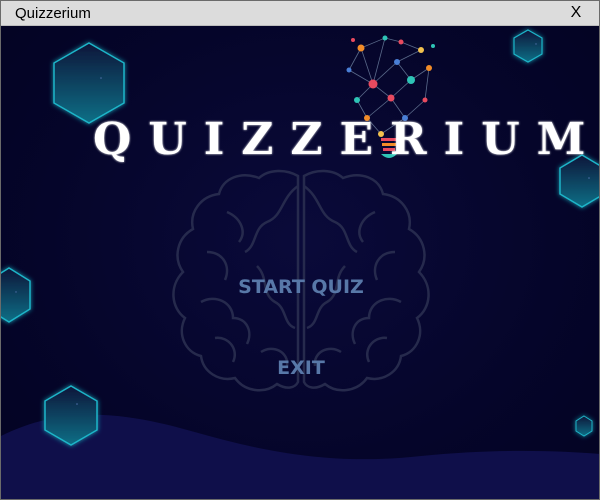  Describe the element at coordinates (346, 139) in the screenshot. I see `app-logo: QUIZZERIUM` at that location.